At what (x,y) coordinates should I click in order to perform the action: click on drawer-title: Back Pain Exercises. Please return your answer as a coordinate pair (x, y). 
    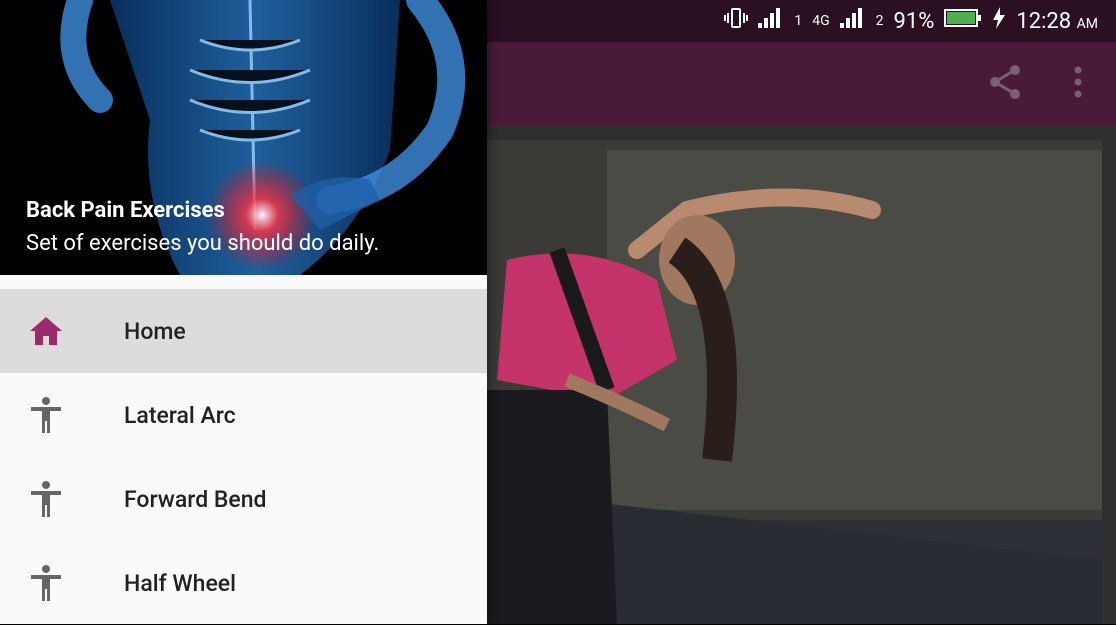
    Looking at the image, I should click on (125, 210).